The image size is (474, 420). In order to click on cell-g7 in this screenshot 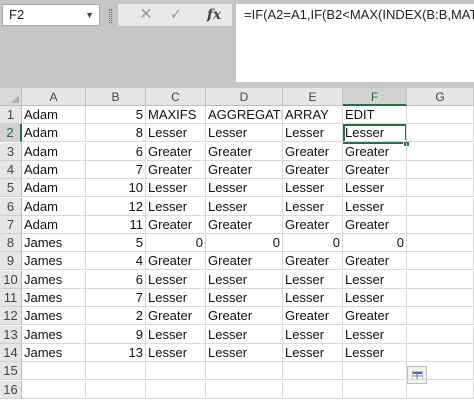, I will do `click(440, 224)`.